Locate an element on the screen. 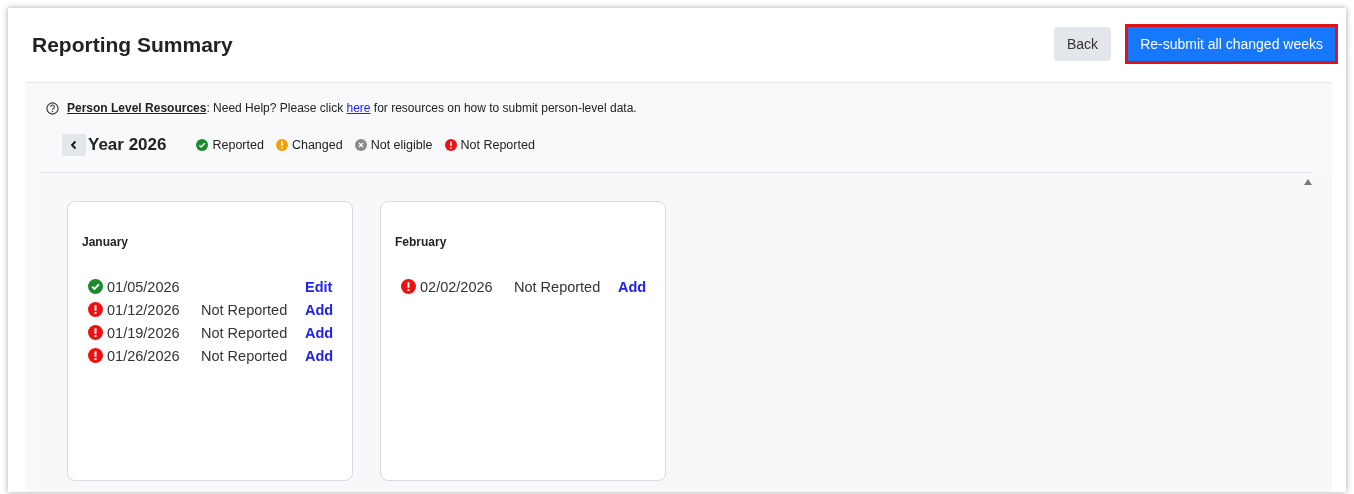 The width and height of the screenshot is (1354, 494). legend-label: Changed is located at coordinates (317, 145).